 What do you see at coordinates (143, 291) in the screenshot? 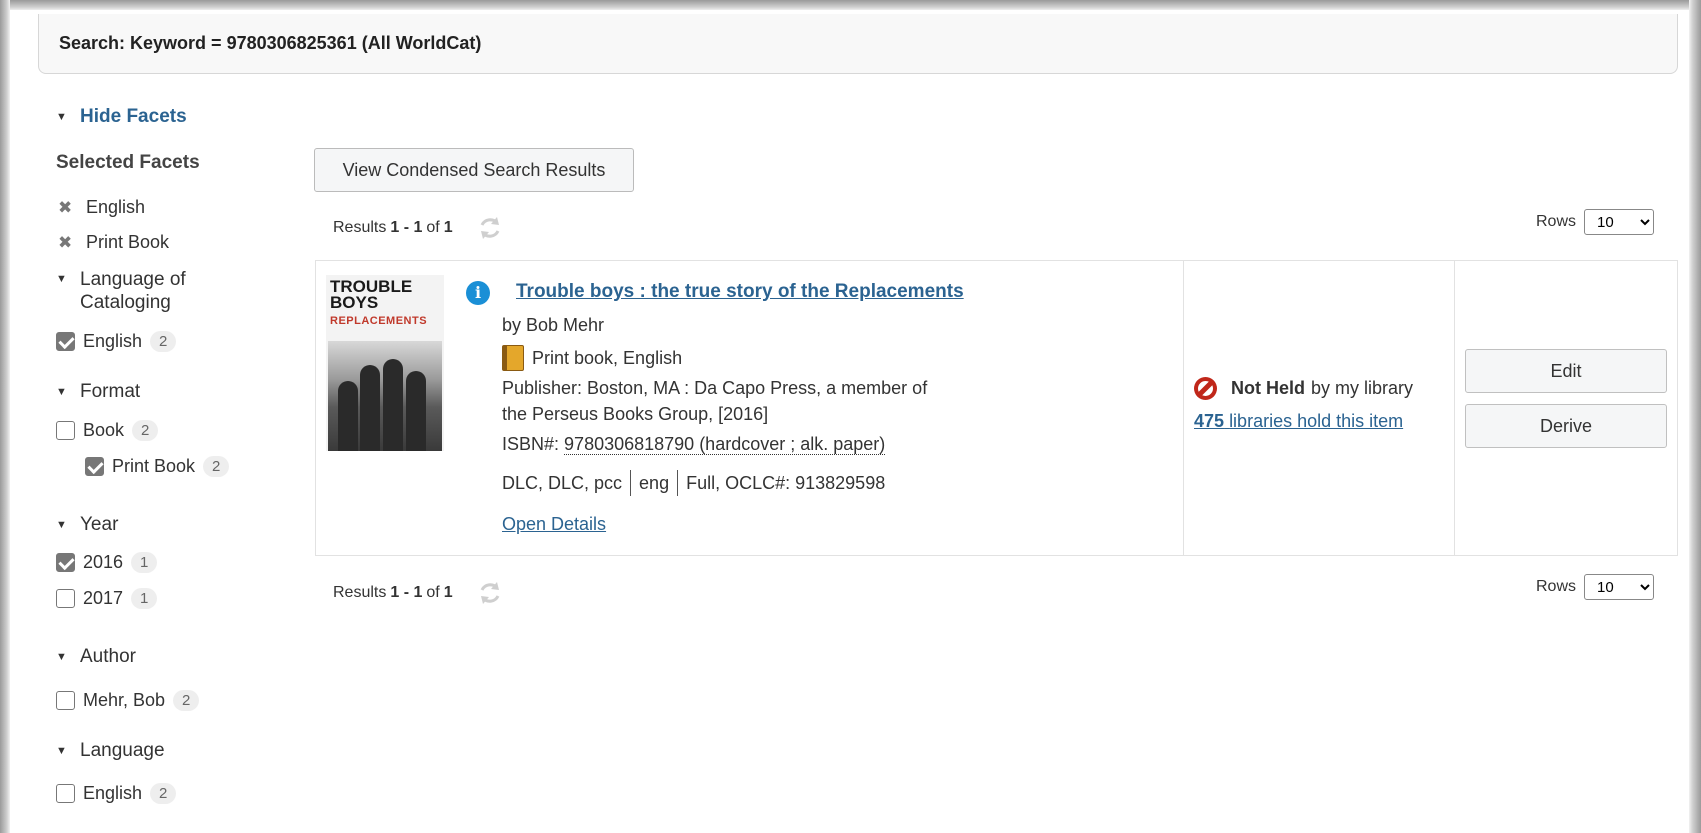
I see `facet-heading-cataloging-language: ▼ Language of Cataloging` at bounding box center [143, 291].